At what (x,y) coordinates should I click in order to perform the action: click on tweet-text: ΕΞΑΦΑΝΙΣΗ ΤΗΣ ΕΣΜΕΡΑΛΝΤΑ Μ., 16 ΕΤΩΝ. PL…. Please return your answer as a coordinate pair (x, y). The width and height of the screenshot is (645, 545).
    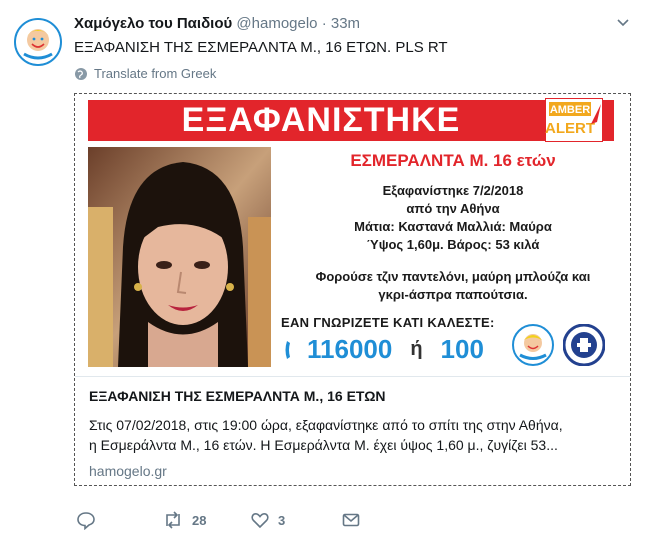
    Looking at the image, I should click on (261, 47).